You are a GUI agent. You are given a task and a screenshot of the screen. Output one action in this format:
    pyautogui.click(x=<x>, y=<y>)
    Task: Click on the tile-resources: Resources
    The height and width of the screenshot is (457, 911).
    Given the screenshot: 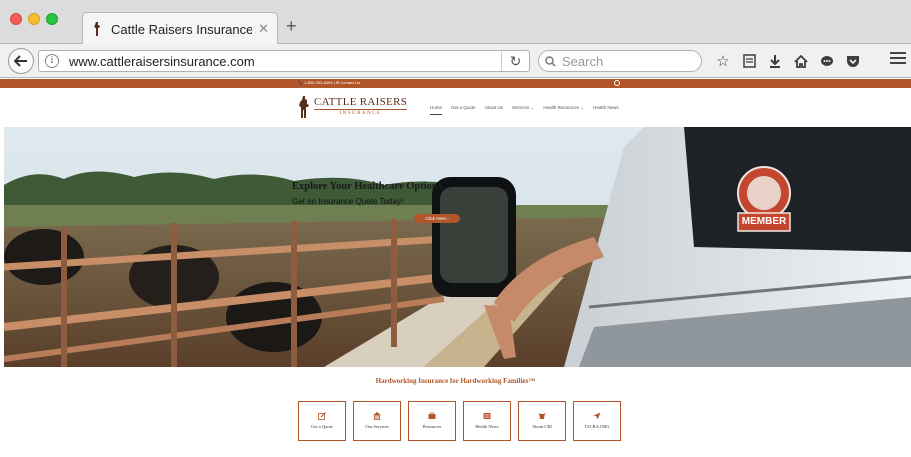 What is the action you would take?
    pyautogui.click(x=432, y=421)
    